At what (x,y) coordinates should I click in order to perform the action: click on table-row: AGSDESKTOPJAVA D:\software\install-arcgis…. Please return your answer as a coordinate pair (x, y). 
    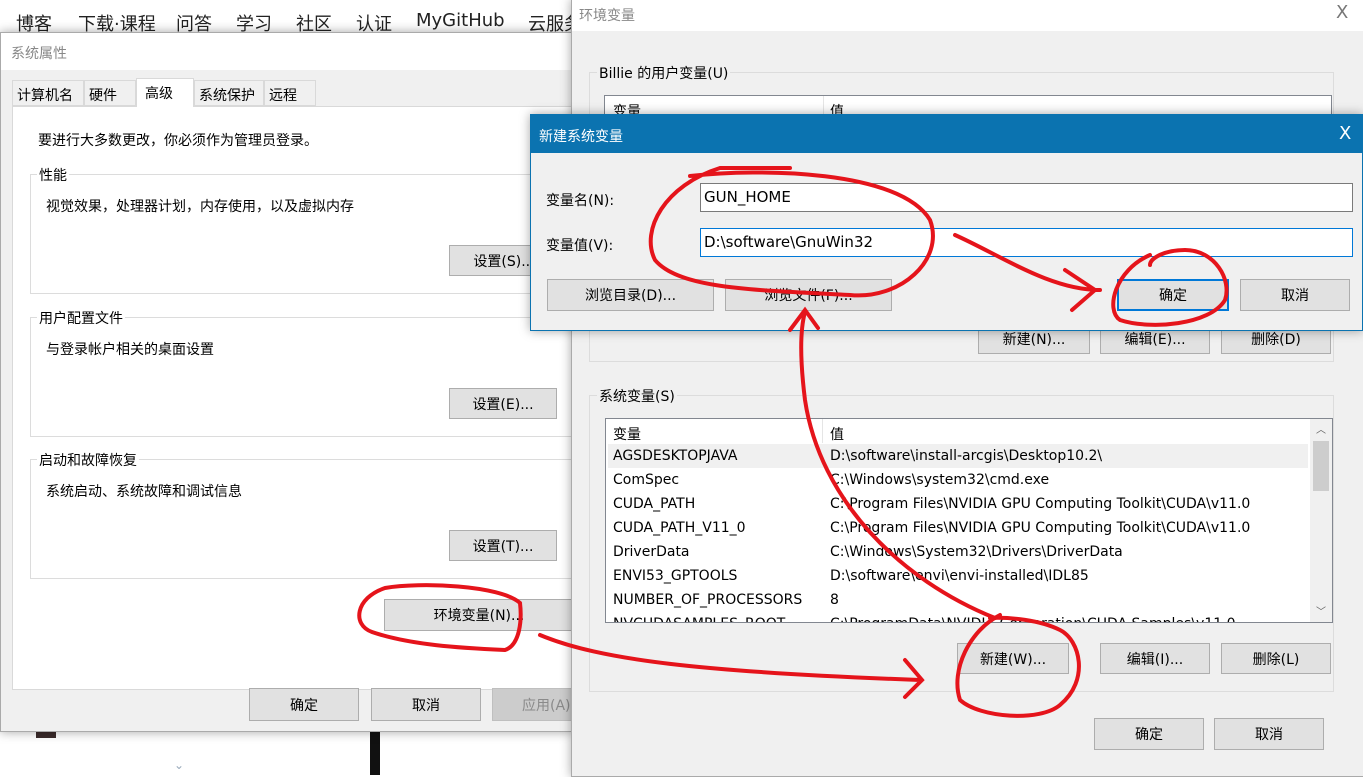
    Looking at the image, I should click on (958, 456).